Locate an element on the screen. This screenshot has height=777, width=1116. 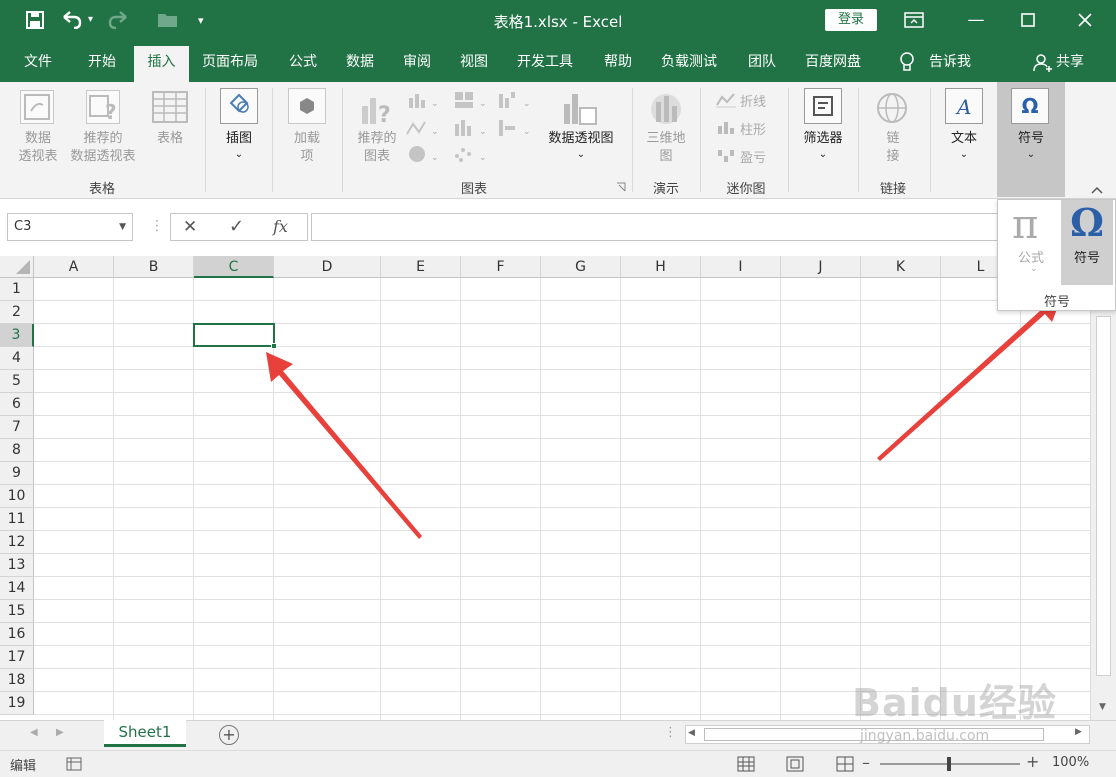
zoom-in-button: + is located at coordinates (1032, 761).